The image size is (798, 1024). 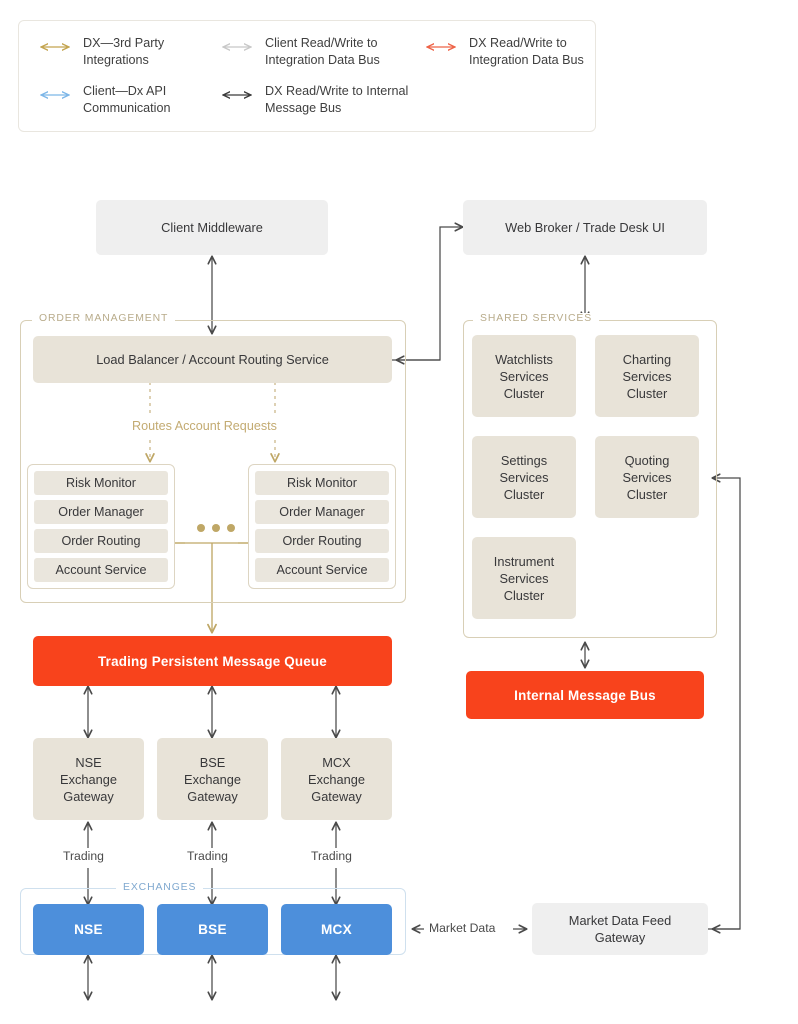 I want to click on node-exchange-mcx: MCX, so click(x=336, y=929).